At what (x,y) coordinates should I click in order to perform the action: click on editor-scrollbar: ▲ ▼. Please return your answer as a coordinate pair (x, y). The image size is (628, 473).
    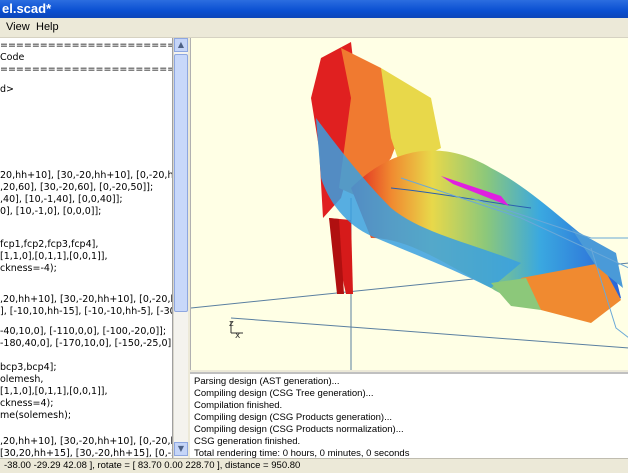
    Looking at the image, I should click on (180, 248).